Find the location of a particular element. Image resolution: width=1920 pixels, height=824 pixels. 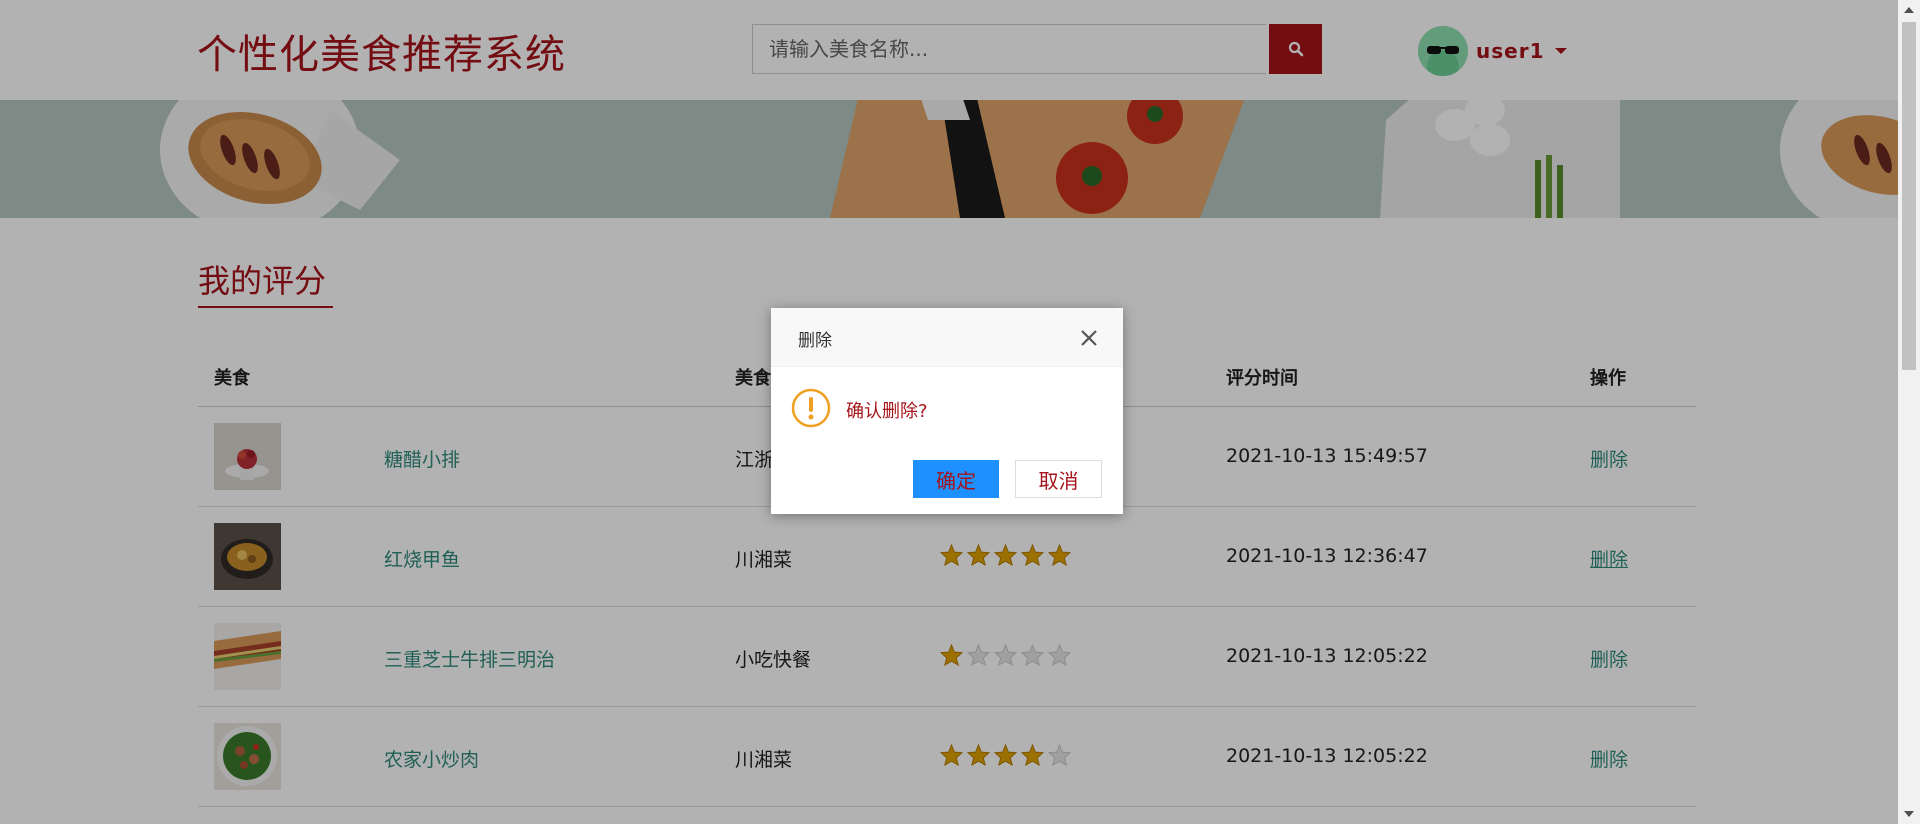

dialog-title: 删除 is located at coordinates (815, 341).